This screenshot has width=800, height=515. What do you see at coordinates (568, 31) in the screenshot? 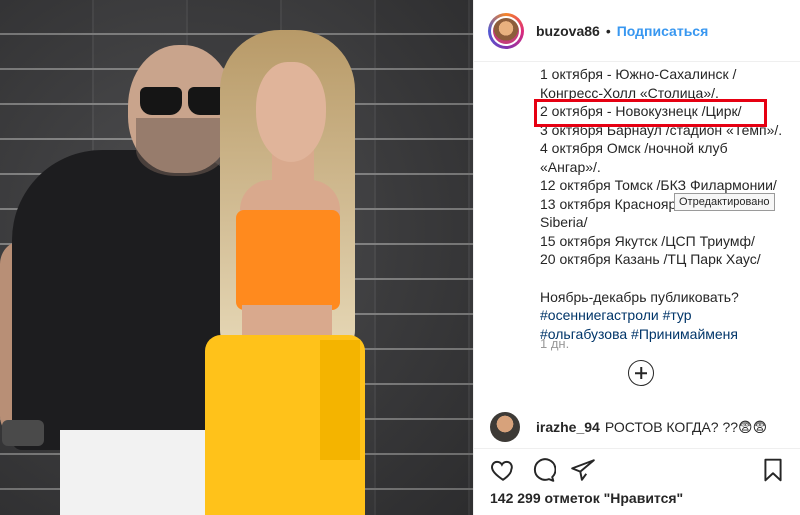
I see `username-link: buzova86` at bounding box center [568, 31].